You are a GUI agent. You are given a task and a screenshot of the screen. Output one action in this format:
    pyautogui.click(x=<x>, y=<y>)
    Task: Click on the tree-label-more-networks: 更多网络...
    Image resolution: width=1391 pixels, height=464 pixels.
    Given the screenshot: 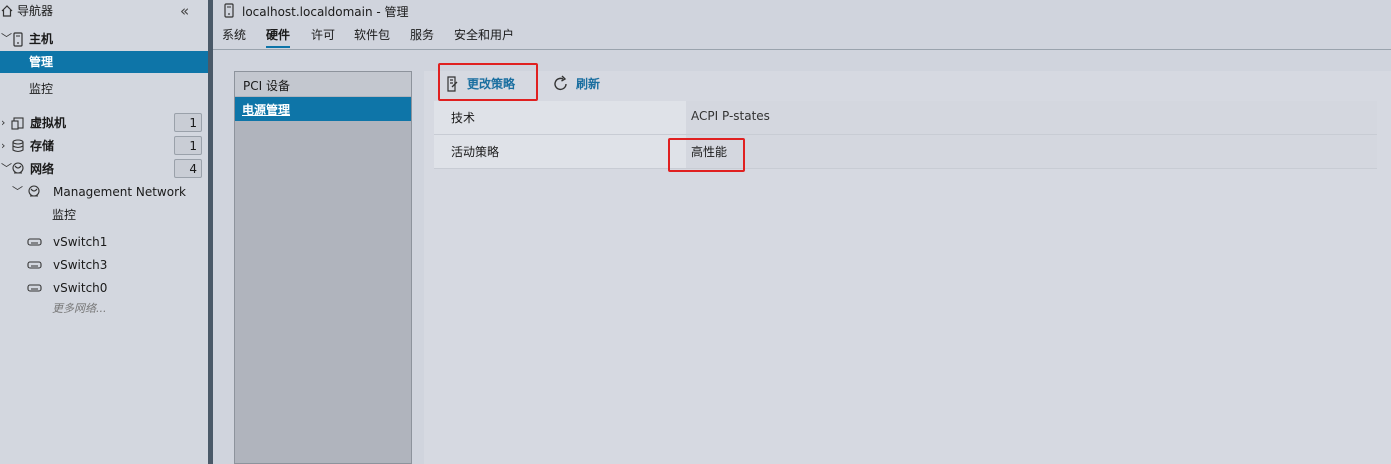 What is the action you would take?
    pyautogui.click(x=79, y=308)
    